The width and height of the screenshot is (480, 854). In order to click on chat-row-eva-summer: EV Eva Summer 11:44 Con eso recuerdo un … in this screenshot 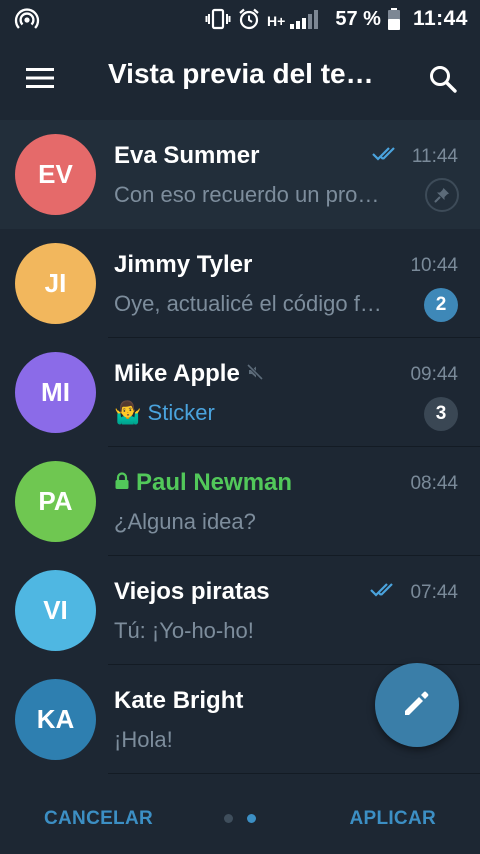, I will do `click(240, 174)`.